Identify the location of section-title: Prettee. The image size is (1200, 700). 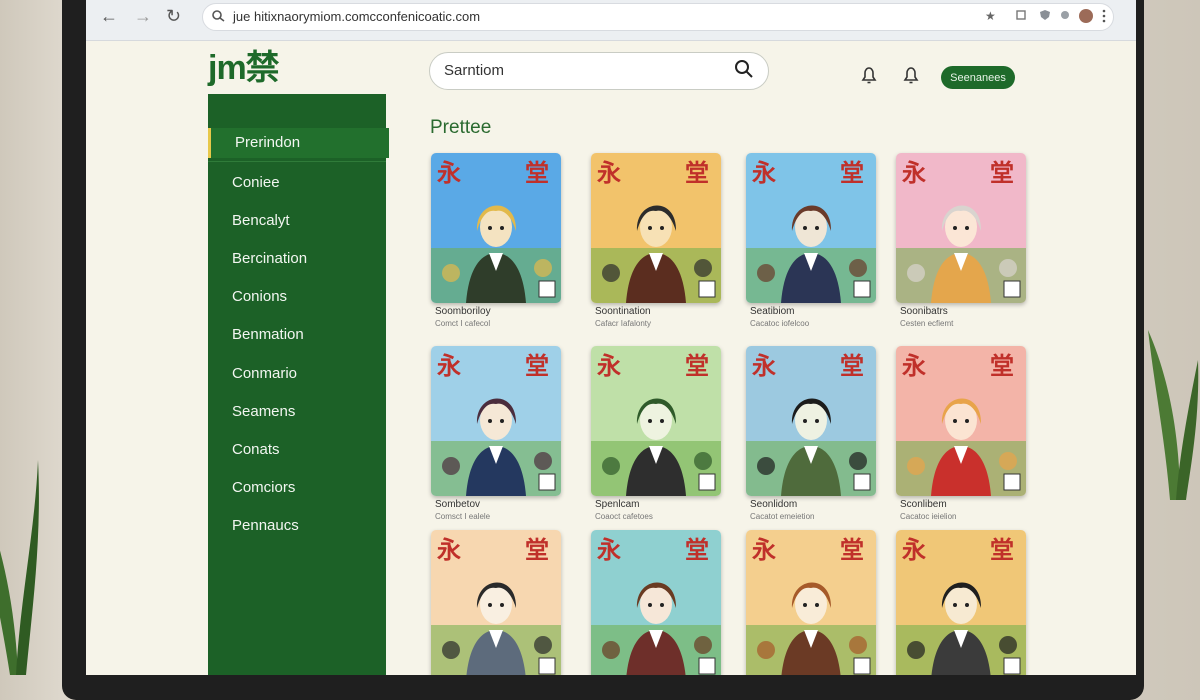
(461, 127).